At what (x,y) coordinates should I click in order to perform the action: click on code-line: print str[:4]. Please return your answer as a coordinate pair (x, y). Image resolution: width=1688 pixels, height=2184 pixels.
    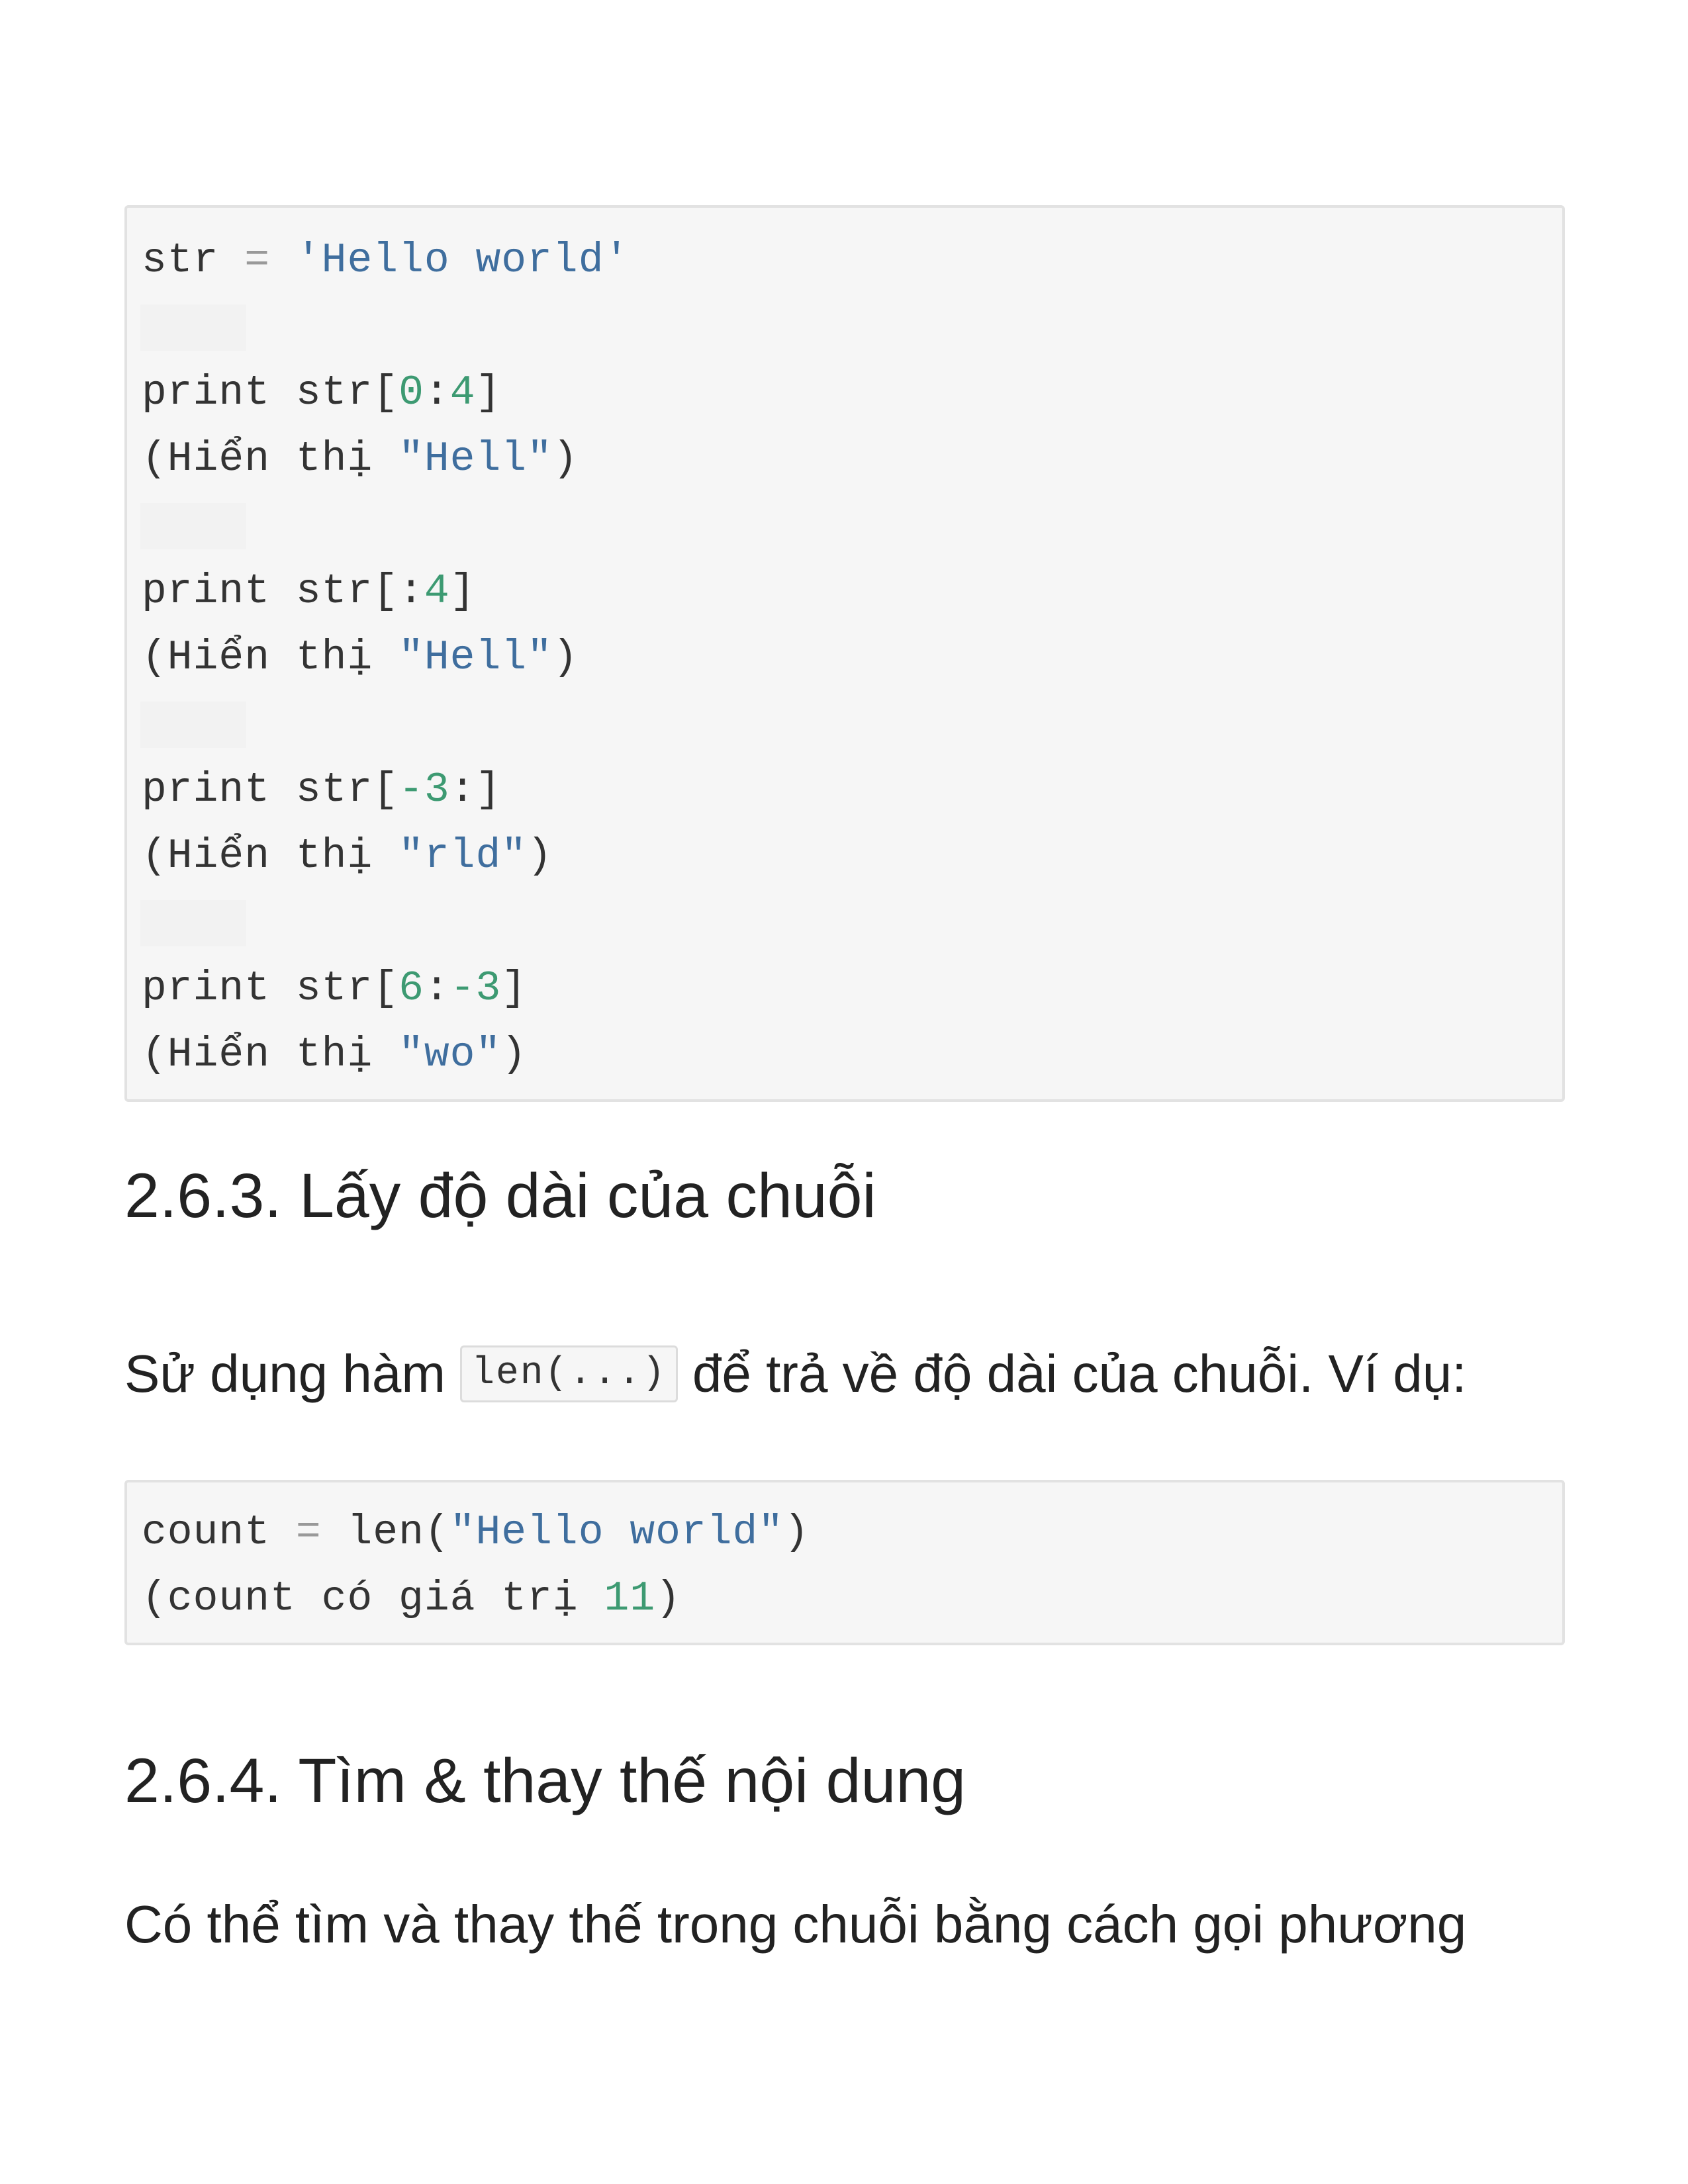
    Looking at the image, I should click on (309, 591).